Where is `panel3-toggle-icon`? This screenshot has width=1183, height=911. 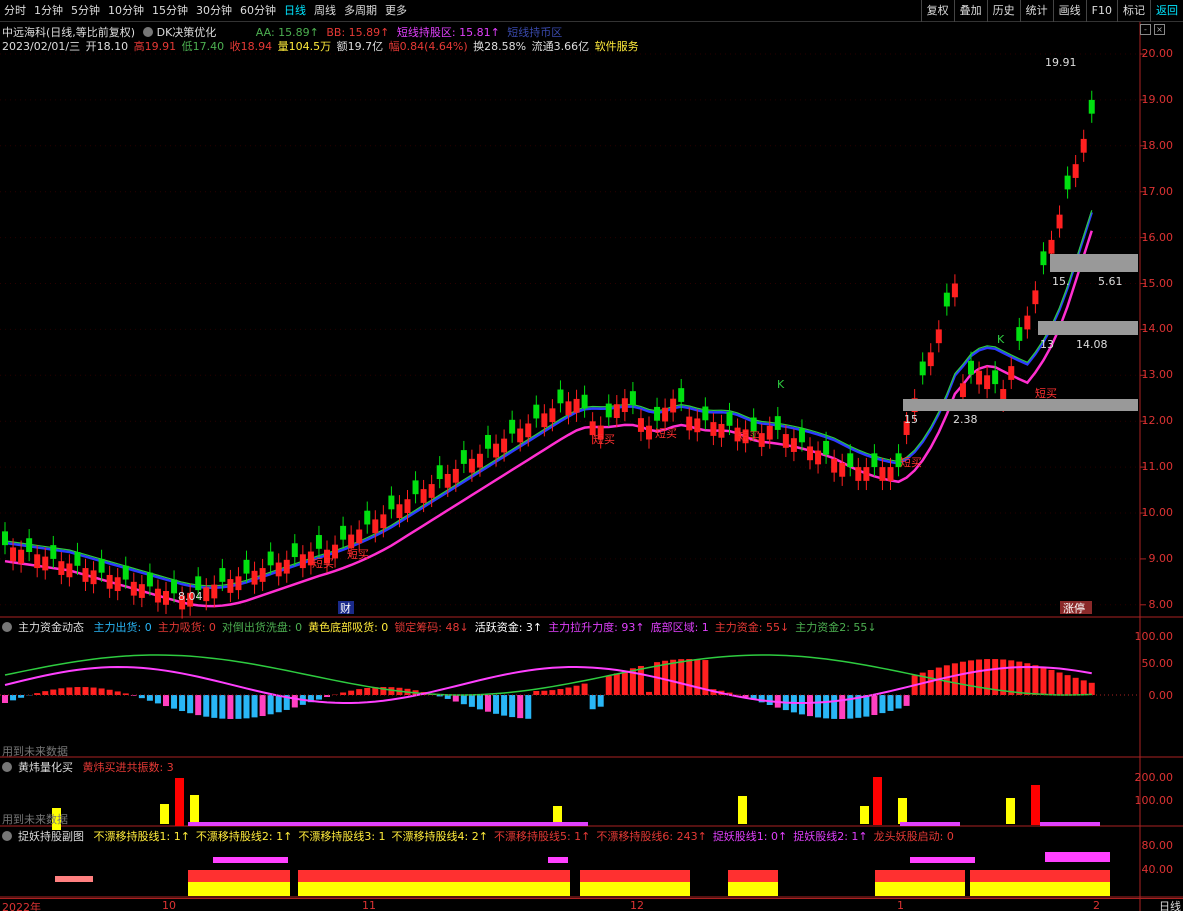
panel3-toggle-icon is located at coordinates (7, 836).